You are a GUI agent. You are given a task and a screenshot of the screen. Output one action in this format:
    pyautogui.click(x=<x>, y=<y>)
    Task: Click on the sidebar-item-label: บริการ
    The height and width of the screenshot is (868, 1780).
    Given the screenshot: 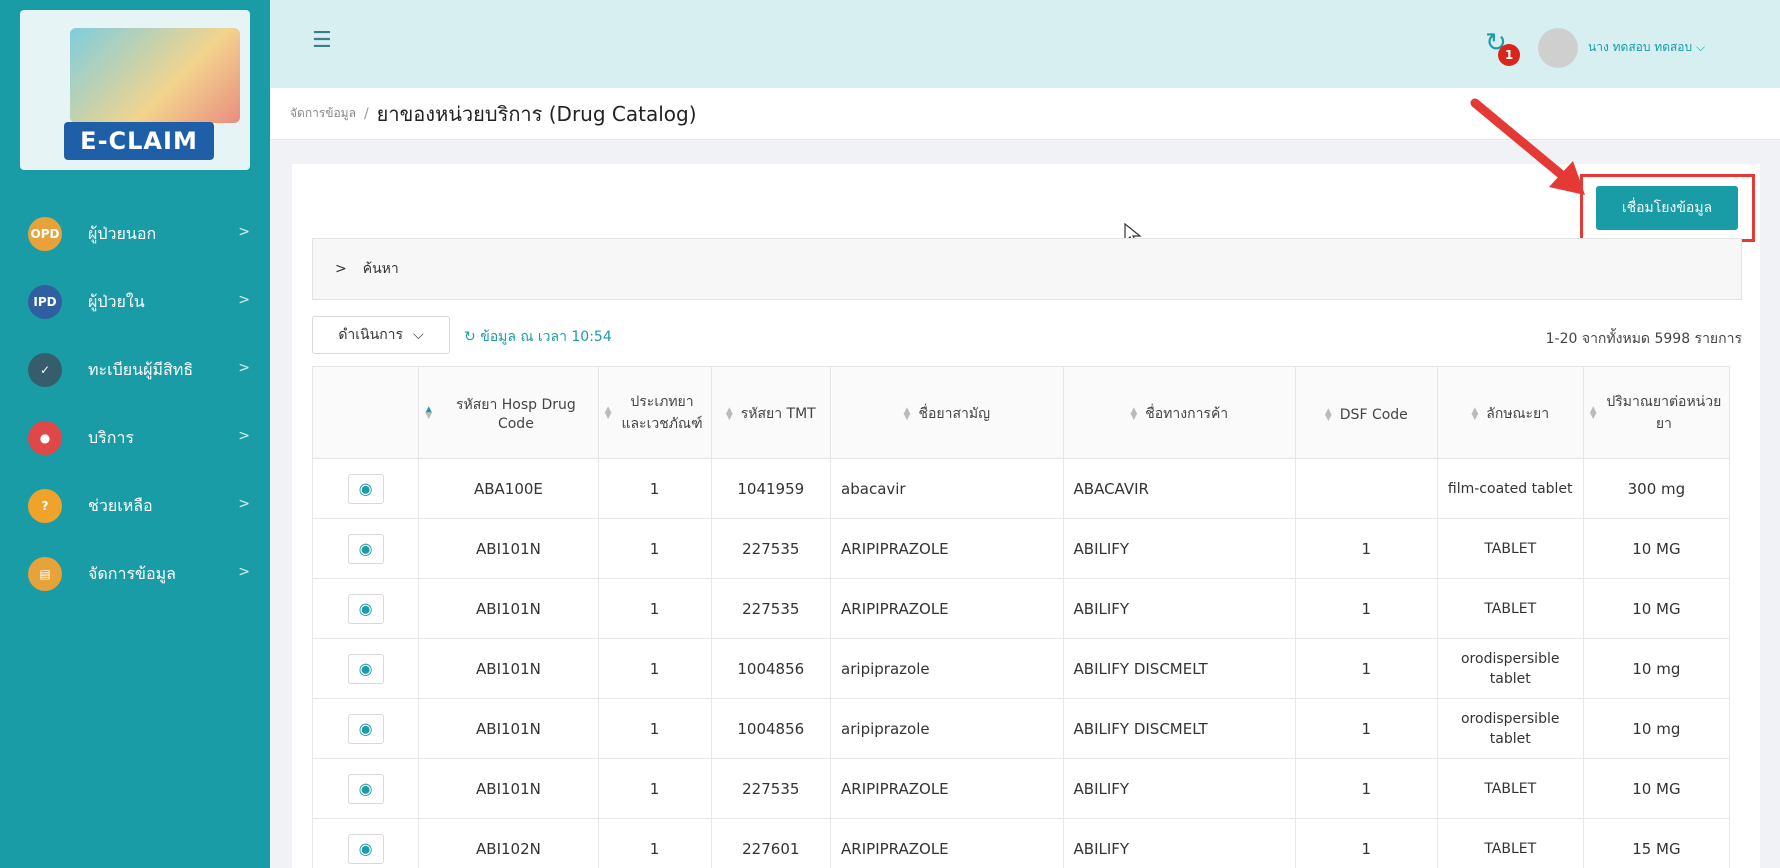 What is the action you would take?
    pyautogui.click(x=111, y=437)
    